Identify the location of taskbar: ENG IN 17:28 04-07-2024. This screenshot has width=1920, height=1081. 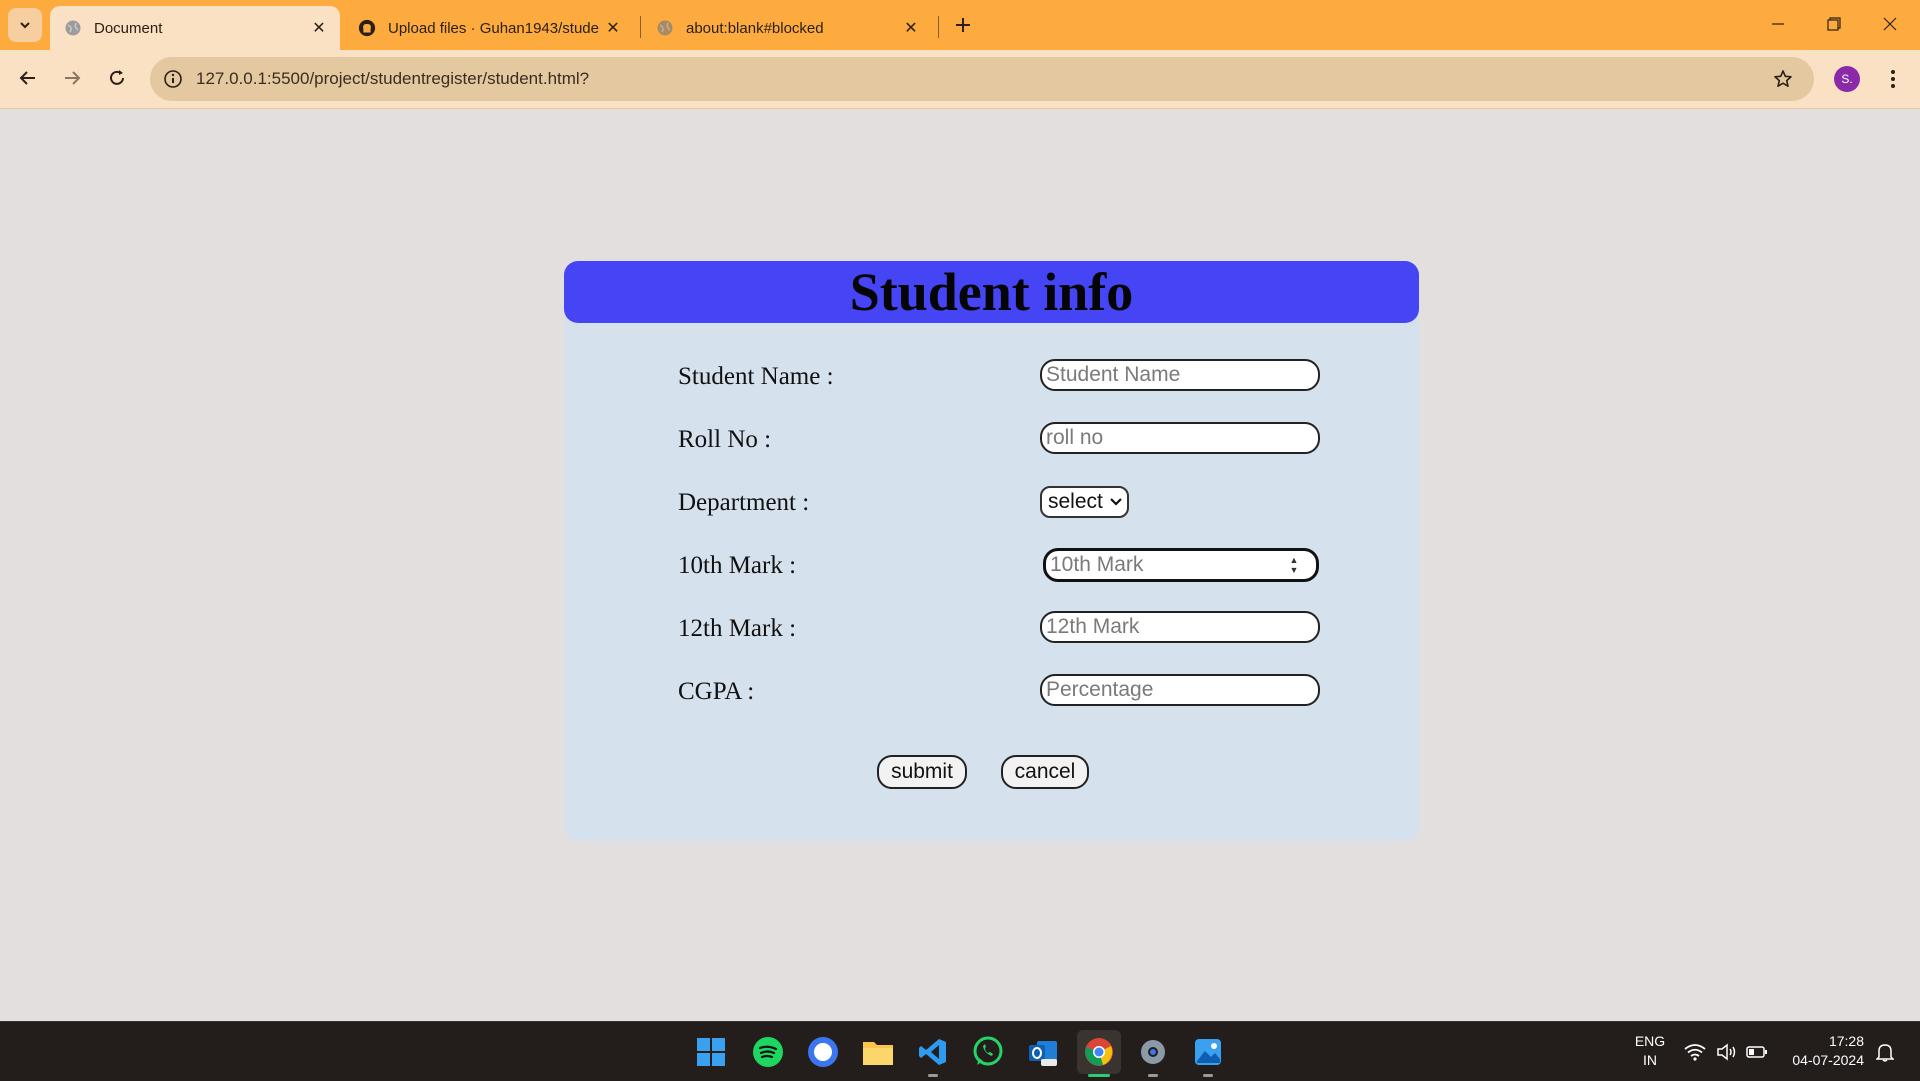
(960, 1051).